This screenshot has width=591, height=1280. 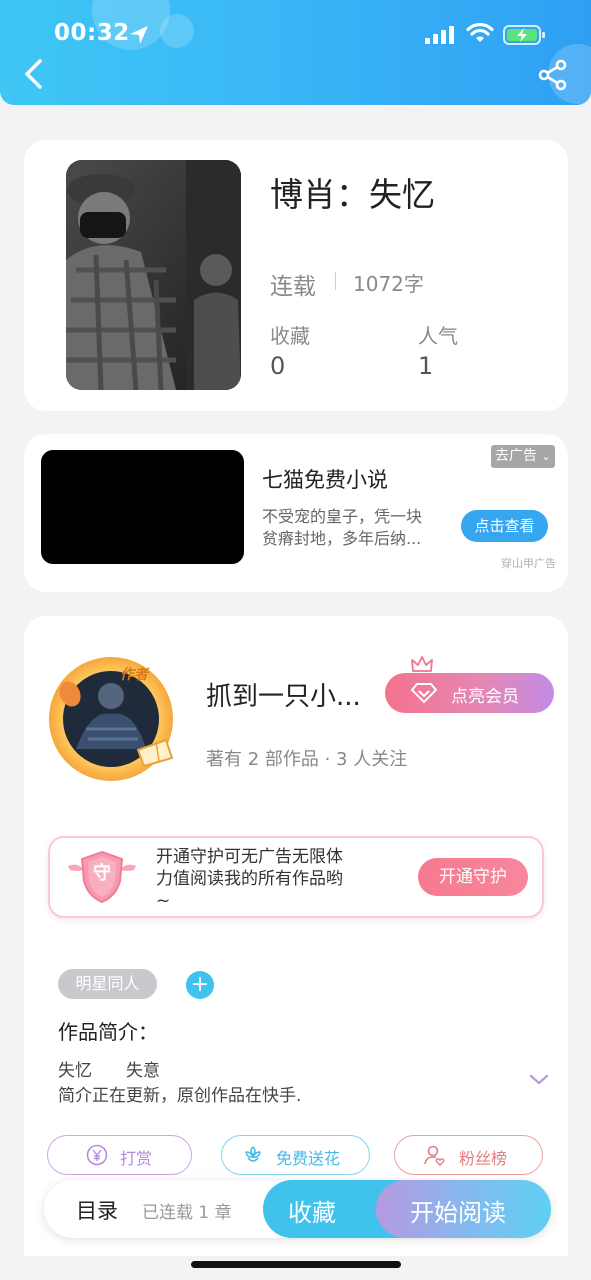 I want to click on author-avatar: 作者, so click(x=111, y=719).